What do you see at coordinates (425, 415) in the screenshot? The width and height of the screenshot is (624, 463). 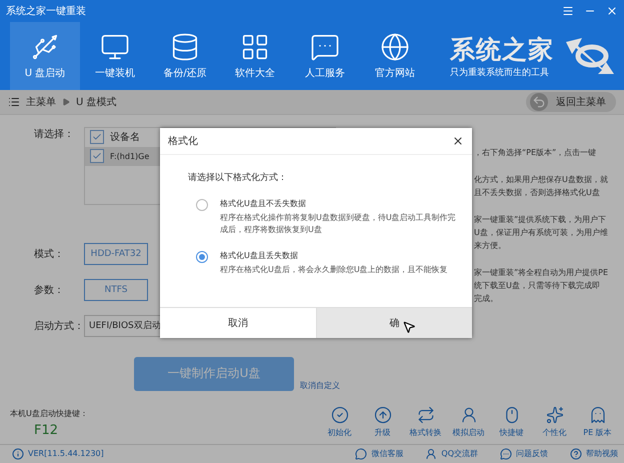 I see `convert-icon` at bounding box center [425, 415].